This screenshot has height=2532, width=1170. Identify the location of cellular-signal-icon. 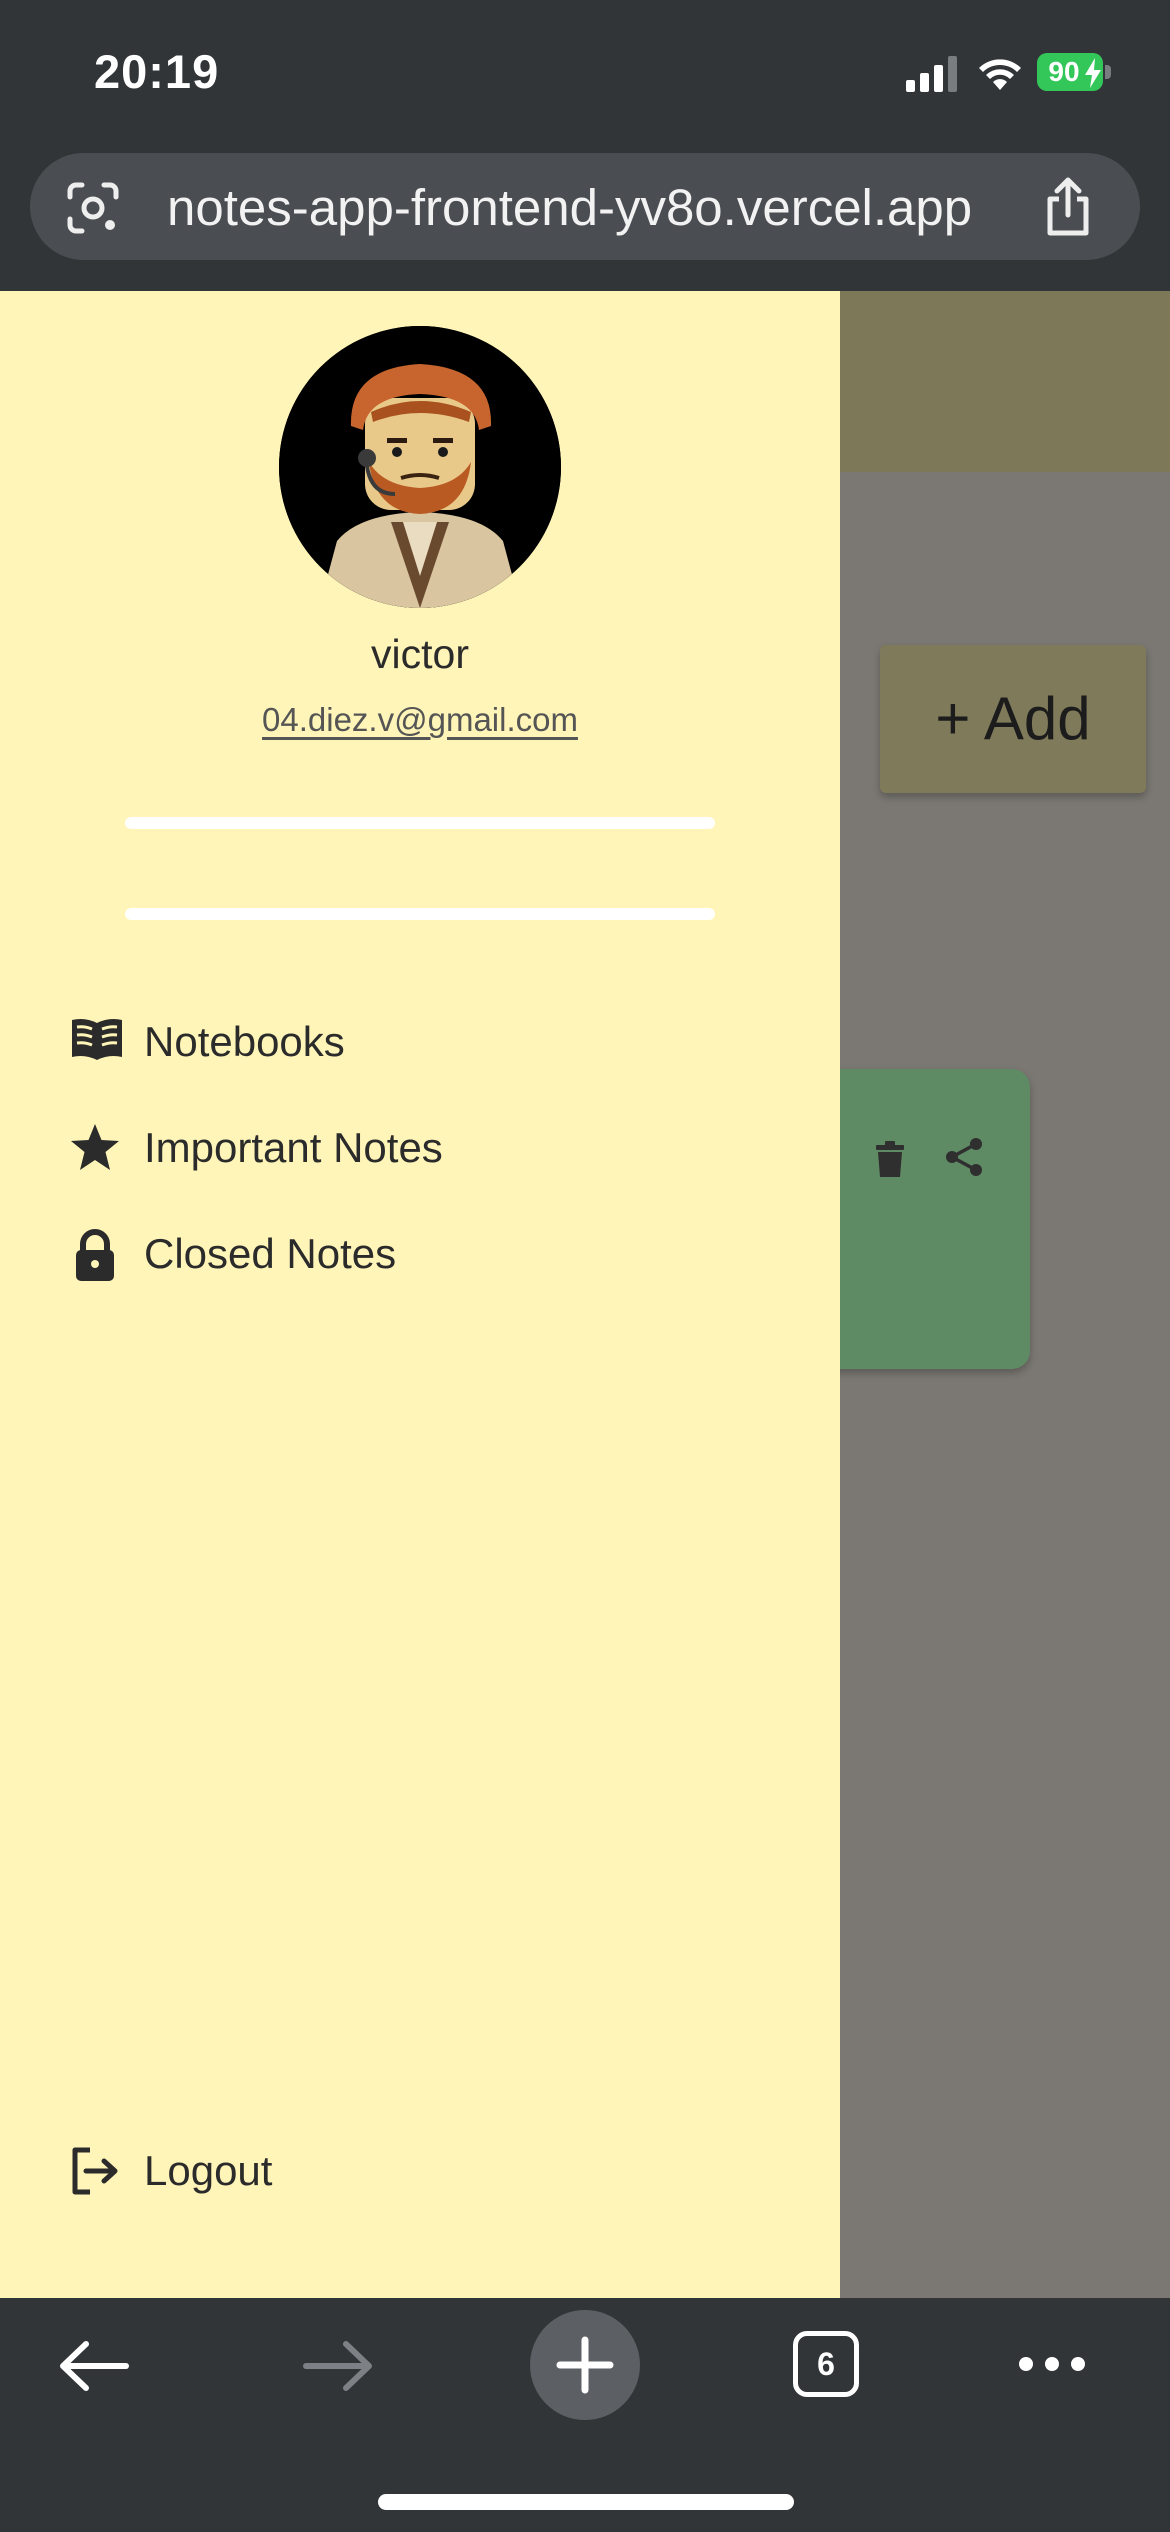
(931, 74).